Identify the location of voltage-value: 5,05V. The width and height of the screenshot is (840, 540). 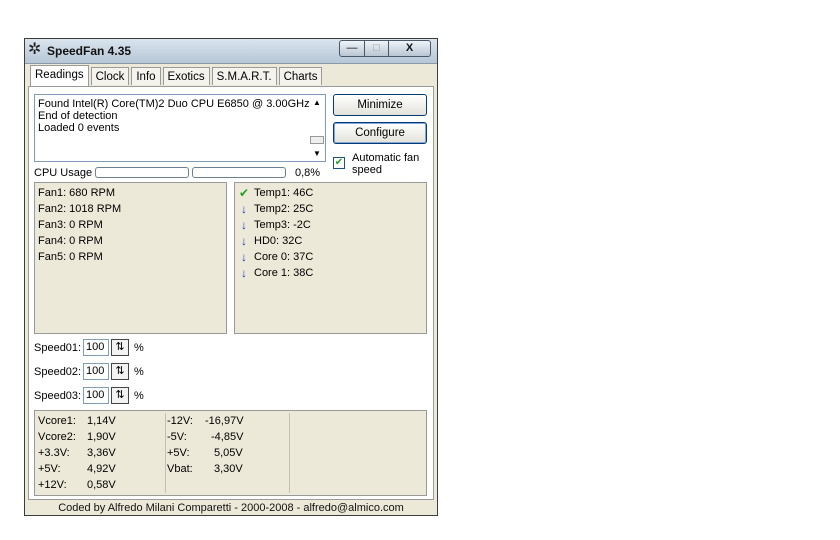
(228, 453).